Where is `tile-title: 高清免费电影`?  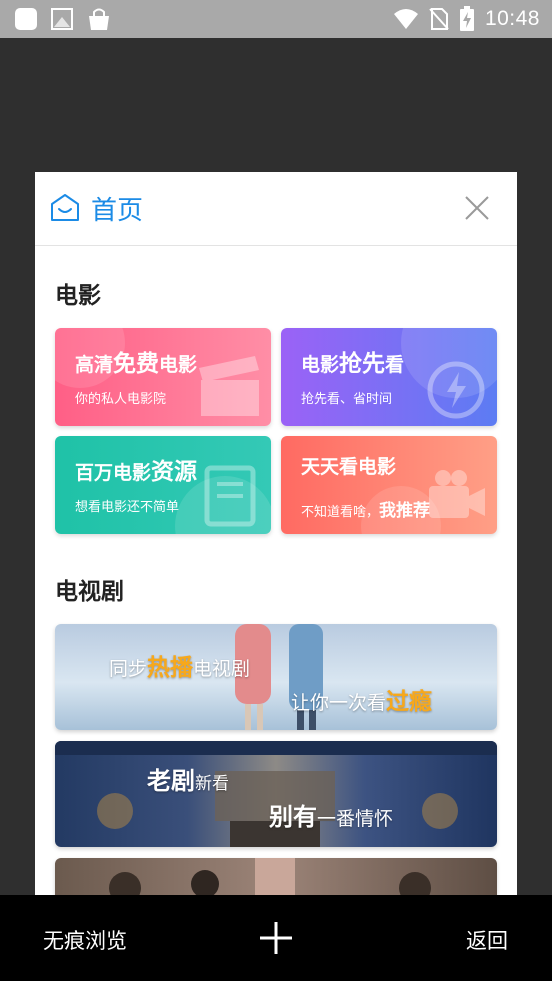 tile-title: 高清免费电影 is located at coordinates (136, 364).